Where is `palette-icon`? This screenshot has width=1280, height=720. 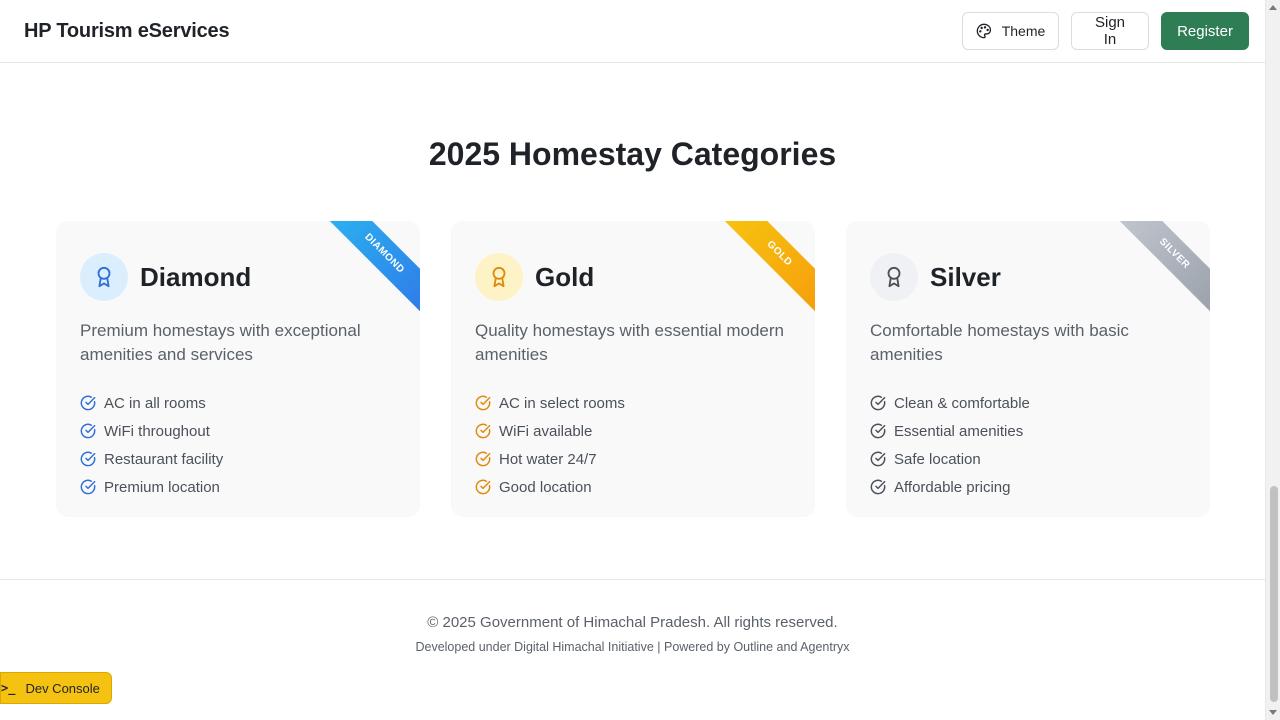
palette-icon is located at coordinates (984, 31).